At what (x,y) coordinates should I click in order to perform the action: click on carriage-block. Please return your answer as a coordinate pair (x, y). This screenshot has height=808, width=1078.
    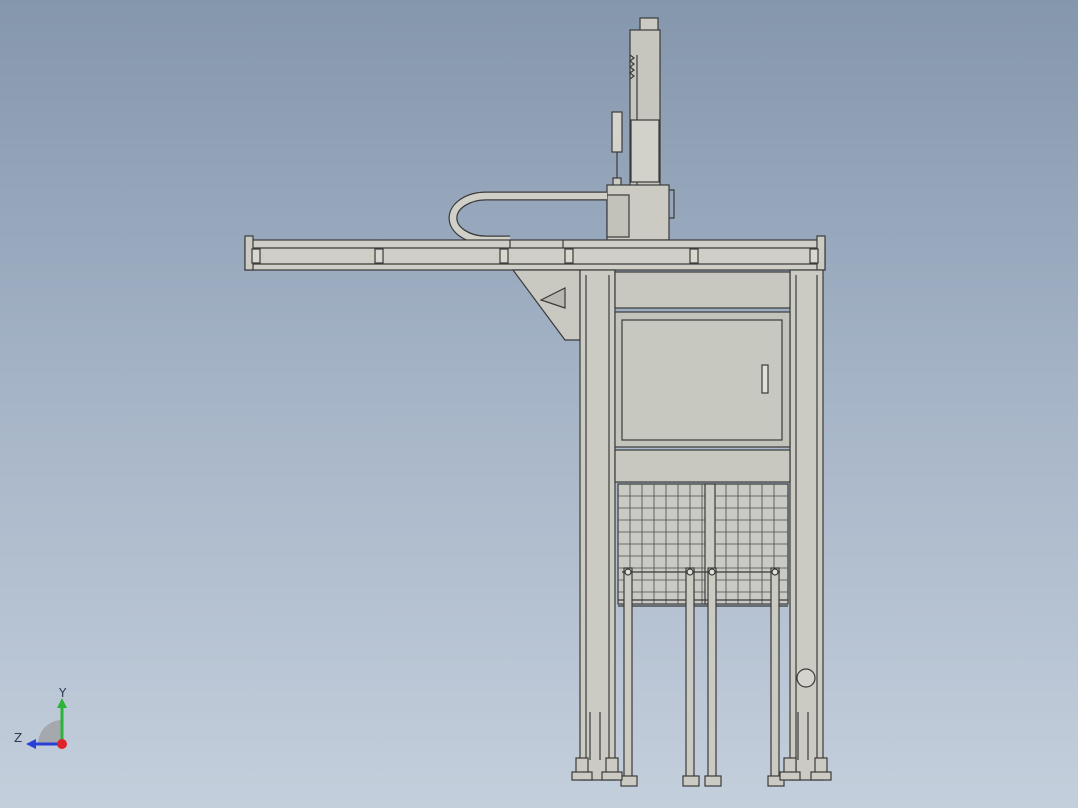
    Looking at the image, I should click on (640, 212).